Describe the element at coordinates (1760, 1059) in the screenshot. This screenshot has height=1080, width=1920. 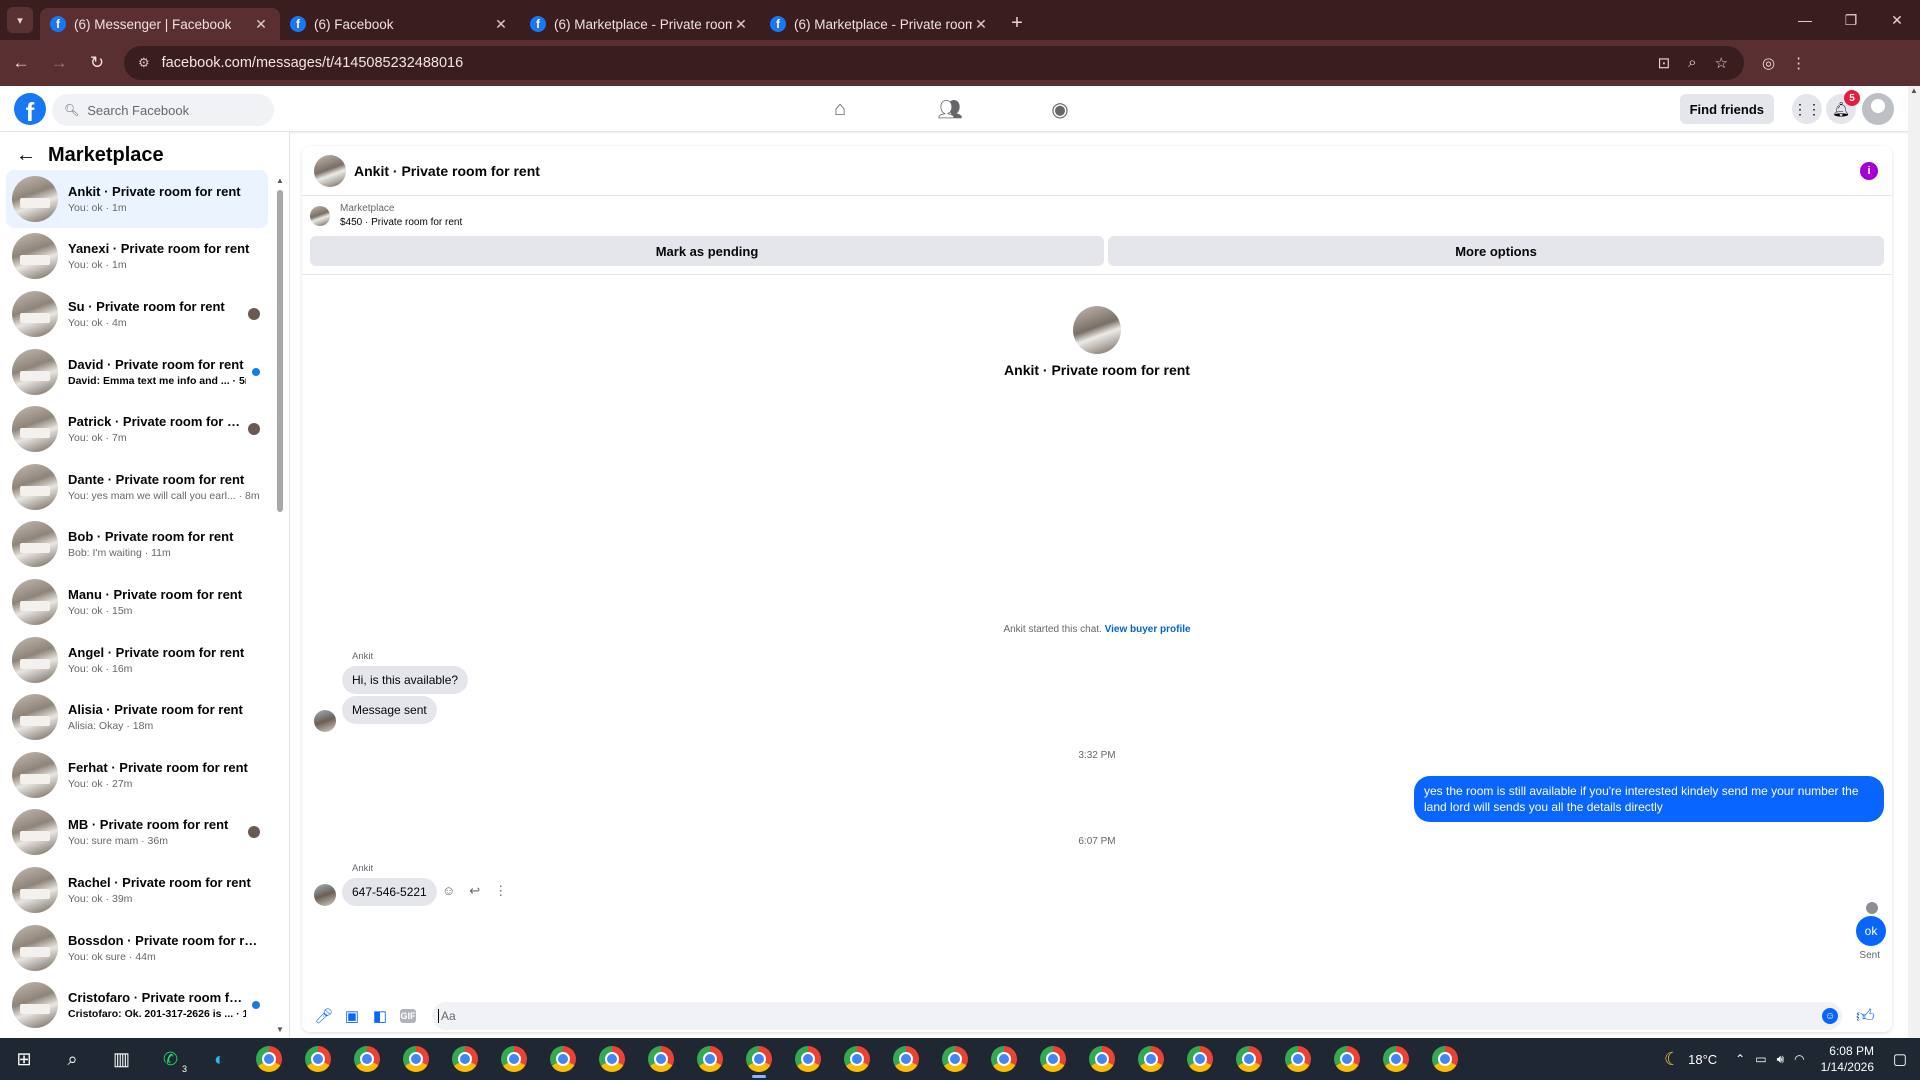
I see `battery-icon: ▭` at that location.